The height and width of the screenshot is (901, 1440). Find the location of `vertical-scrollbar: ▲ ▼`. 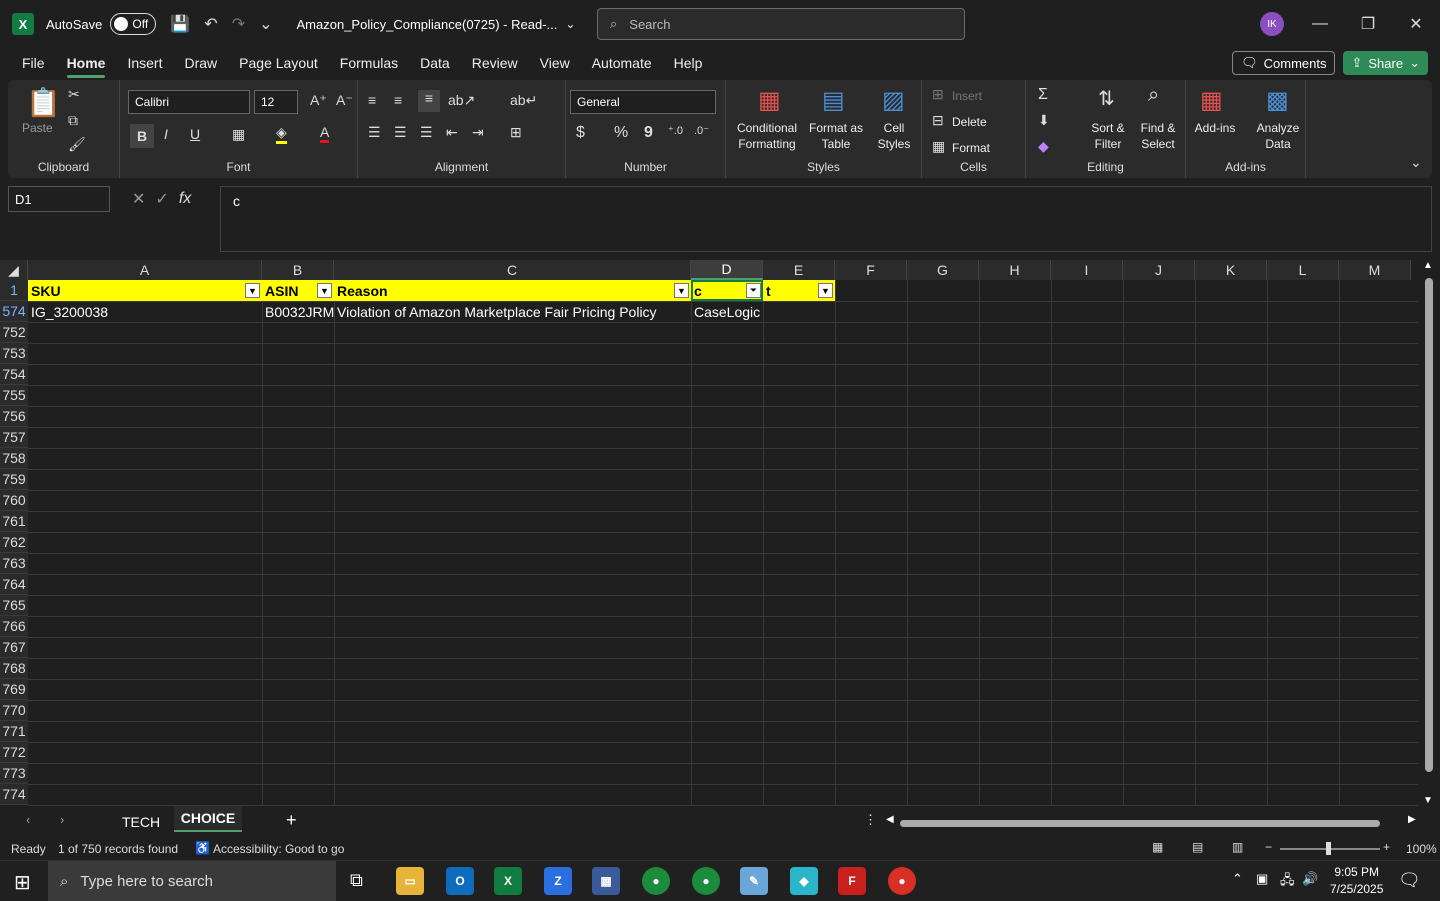

vertical-scrollbar: ▲ ▼ is located at coordinates (1428, 533).